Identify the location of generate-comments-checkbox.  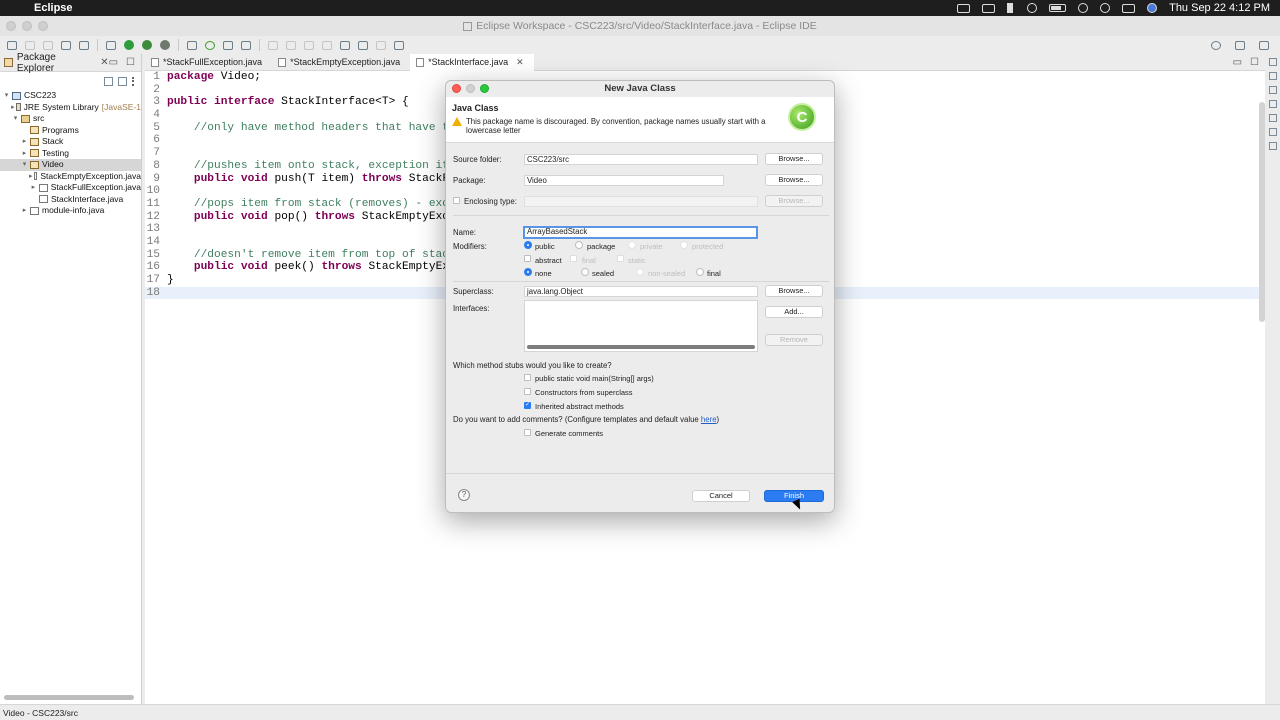
(527, 432).